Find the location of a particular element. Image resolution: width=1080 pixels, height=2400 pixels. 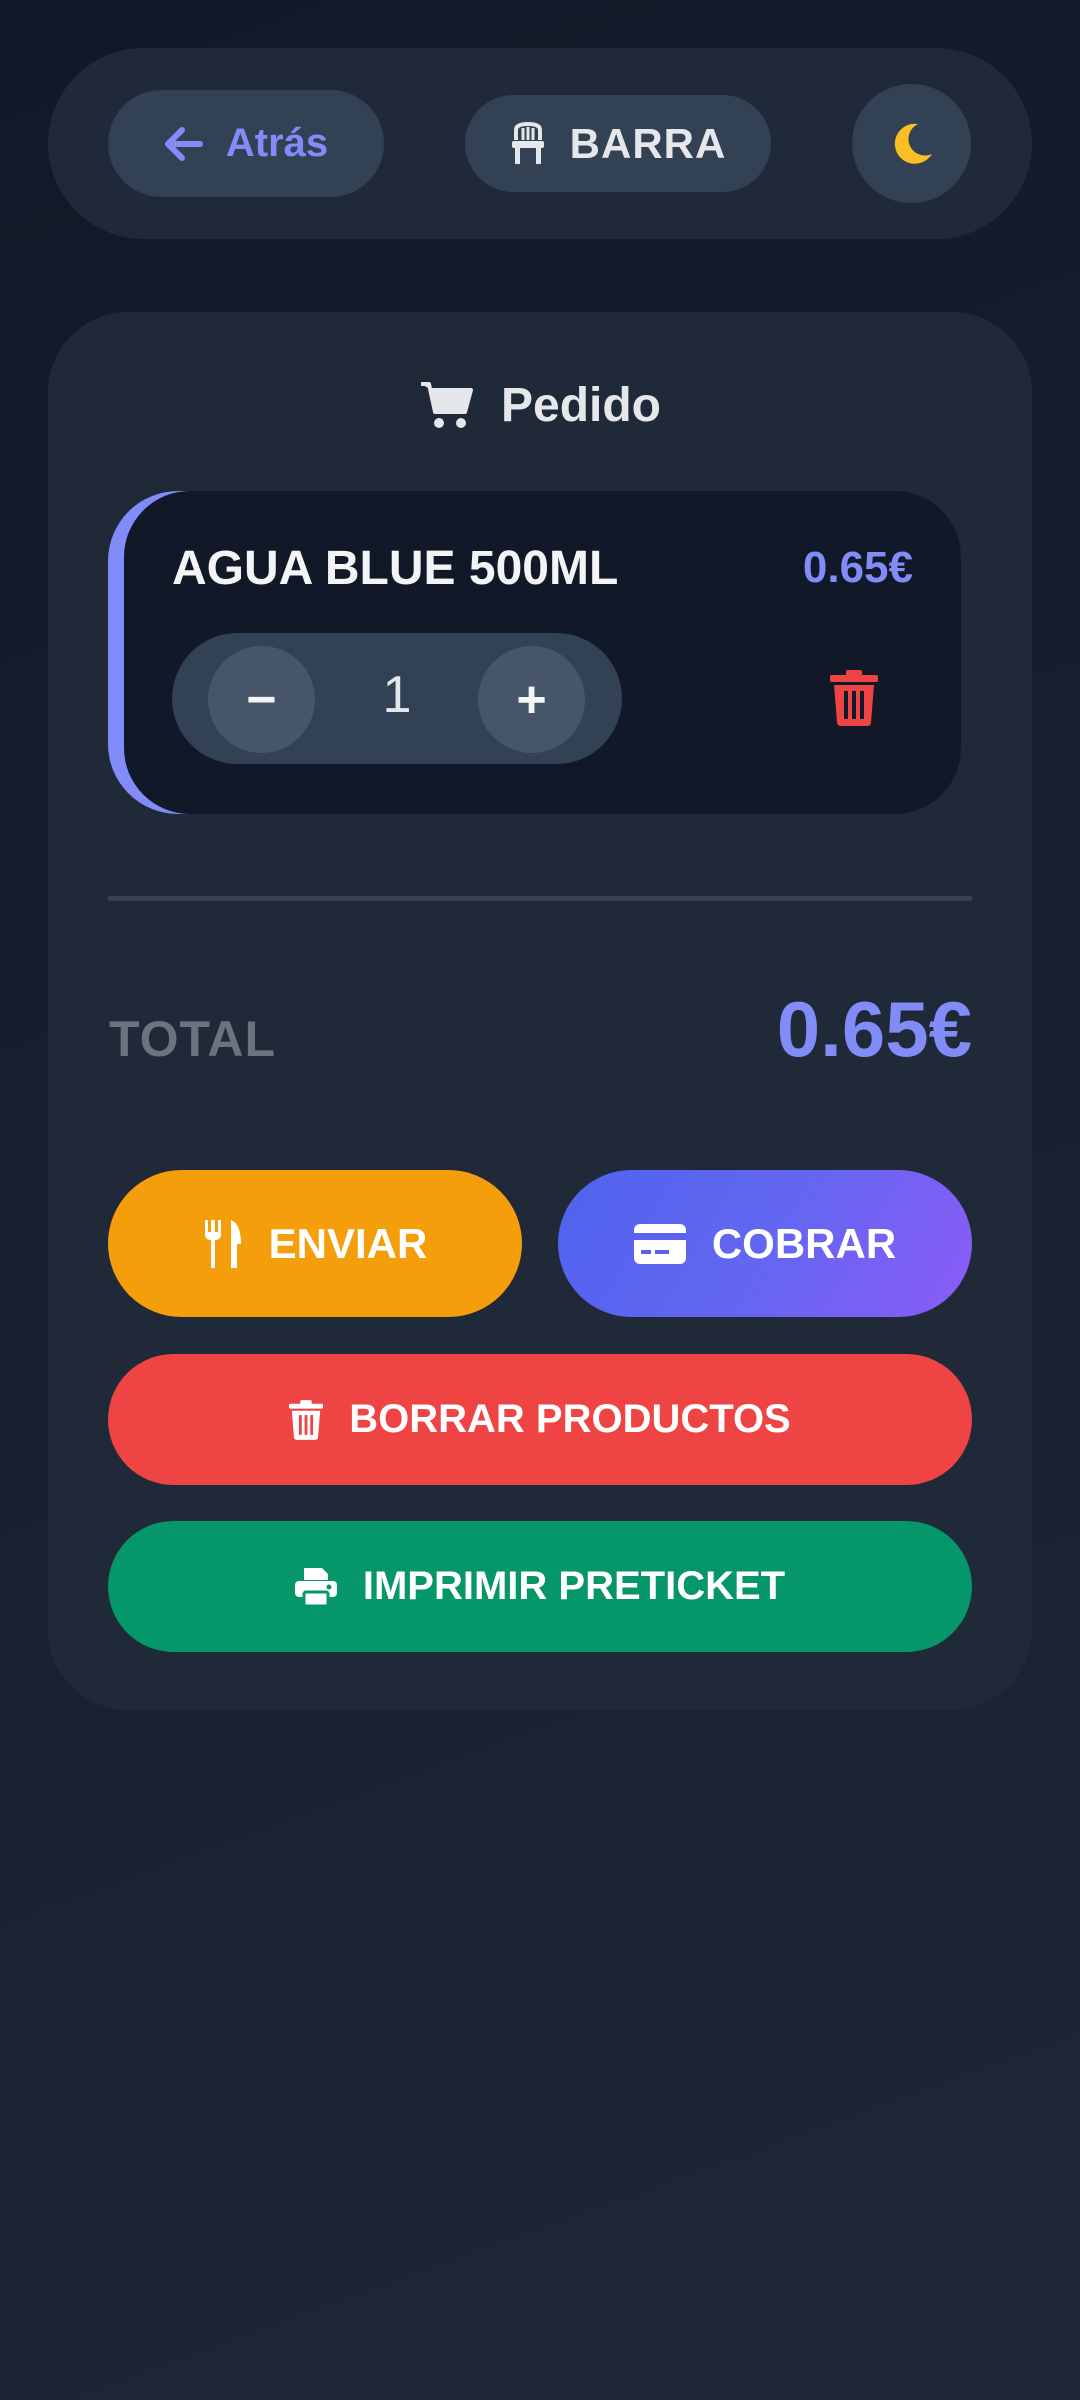

order-item-body: AGUA BLUE 500ML 0.65€ − 1 + is located at coordinates (542, 652).